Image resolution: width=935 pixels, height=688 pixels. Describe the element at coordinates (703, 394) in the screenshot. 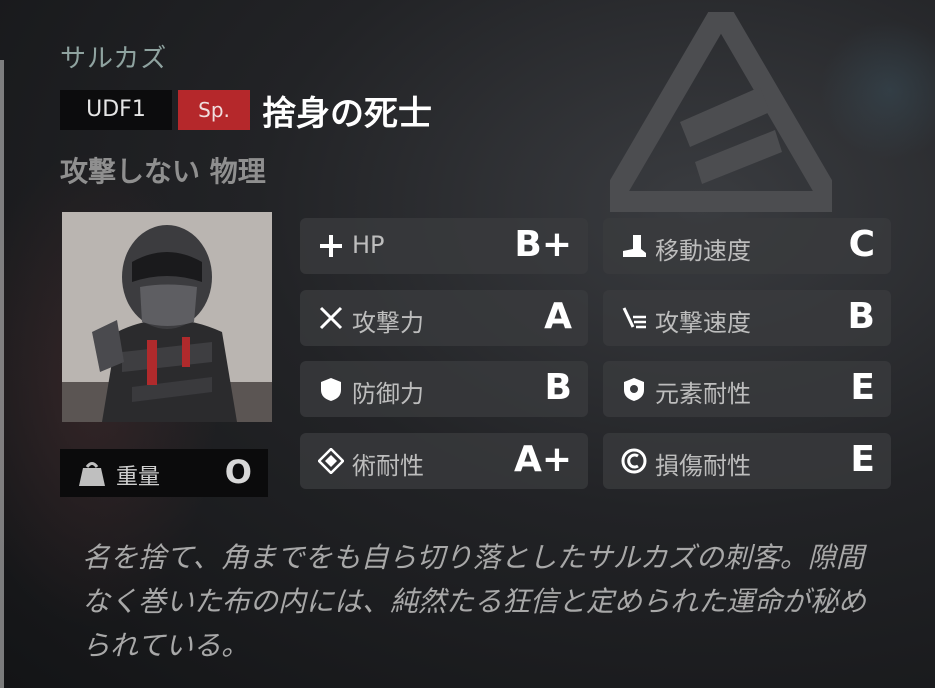

I see `stat-label: 元素耐性` at that location.